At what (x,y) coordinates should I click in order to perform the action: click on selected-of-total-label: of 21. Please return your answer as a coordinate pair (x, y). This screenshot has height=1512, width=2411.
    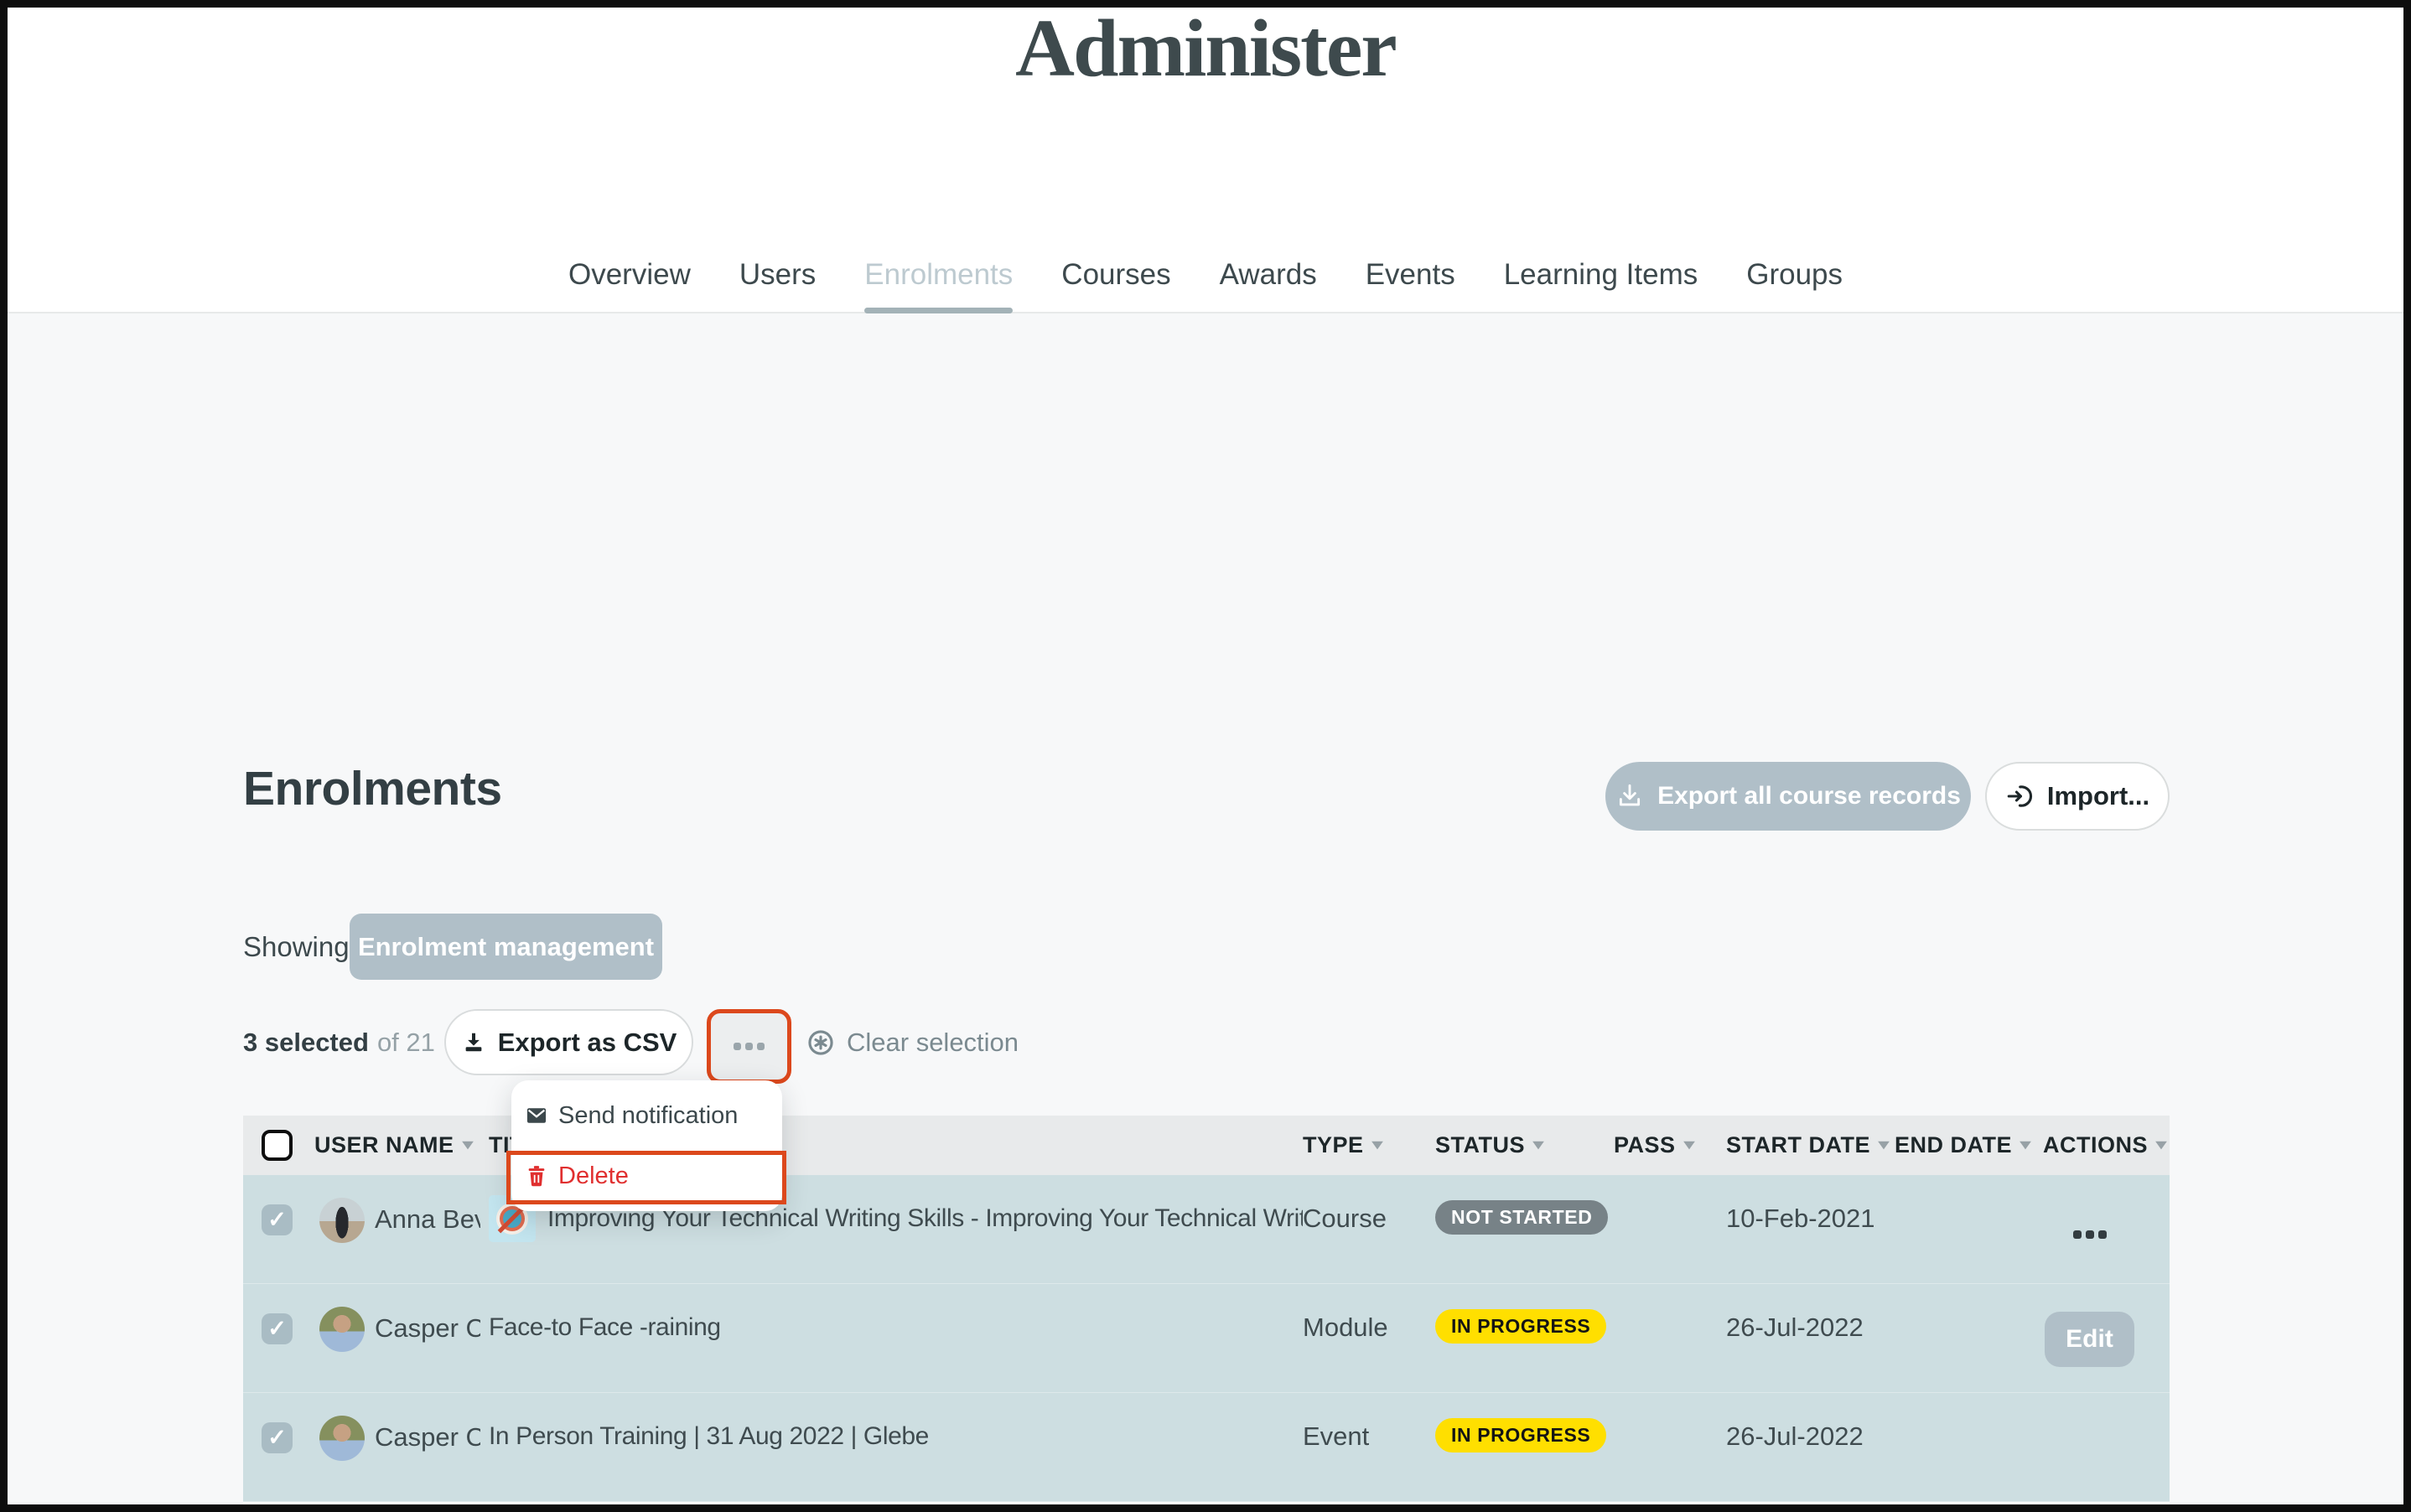
    Looking at the image, I should click on (405, 1042).